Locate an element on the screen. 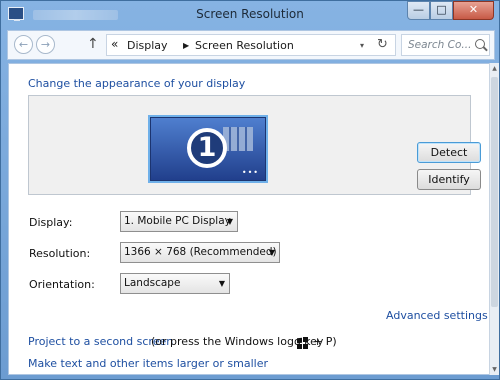 Image resolution: width=500 pixels, height=380 pixels. resolution-select: 1366 × 768 (Recommended) ▼ is located at coordinates (200, 252).